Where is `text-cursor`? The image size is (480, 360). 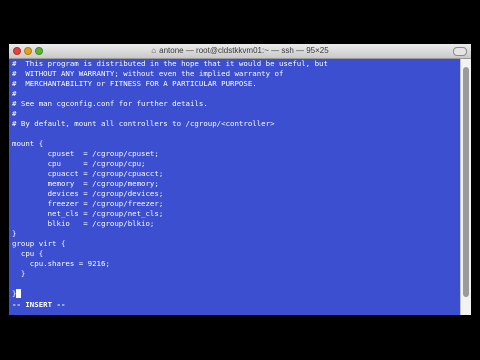
text-cursor is located at coordinates (19, 293).